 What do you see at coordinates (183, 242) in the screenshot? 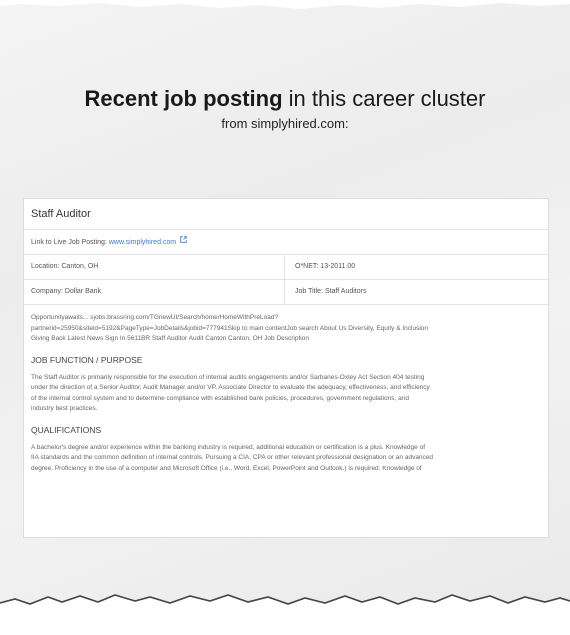
I see `external-link-icon` at bounding box center [183, 242].